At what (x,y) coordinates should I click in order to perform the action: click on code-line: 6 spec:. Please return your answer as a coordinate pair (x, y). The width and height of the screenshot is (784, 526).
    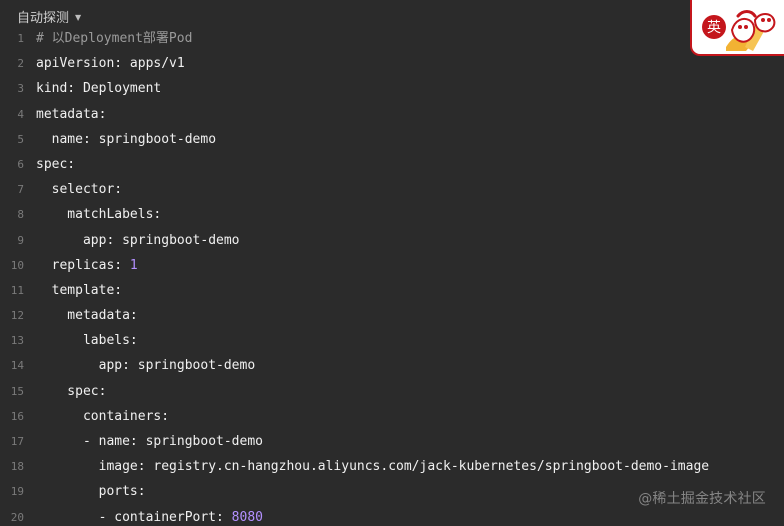
    Looking at the image, I should click on (392, 164).